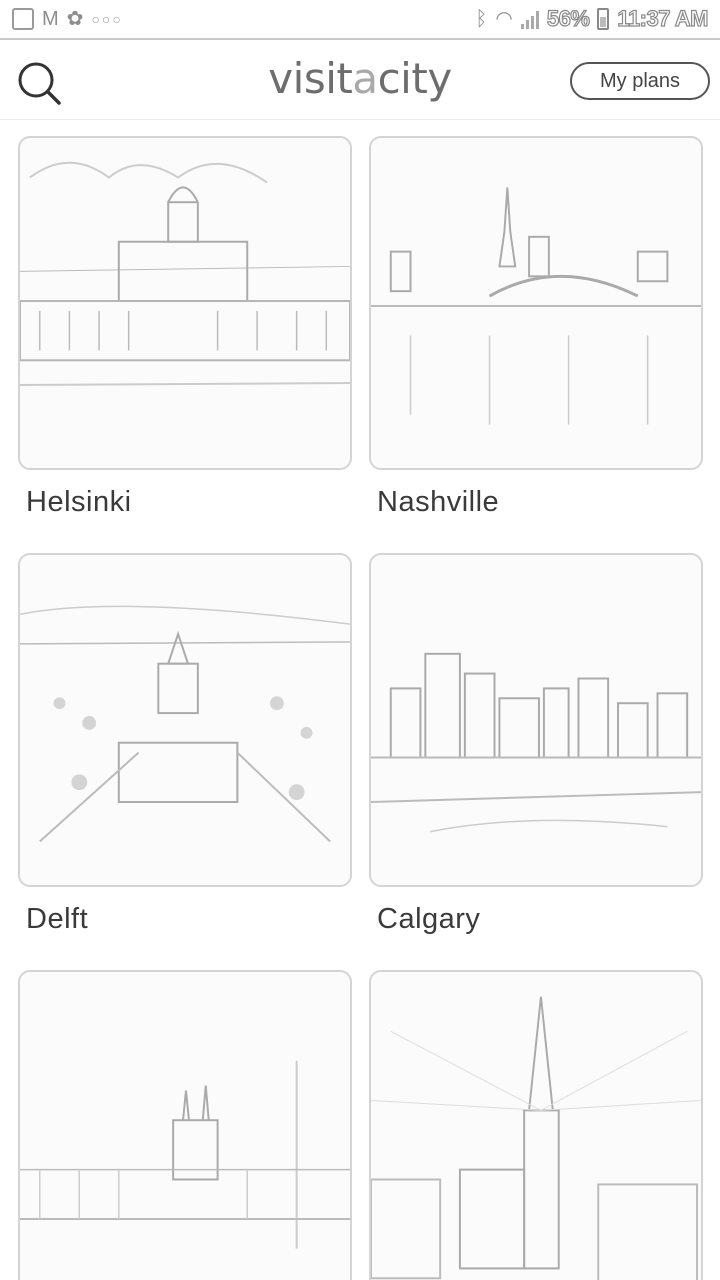 Image resolution: width=720 pixels, height=1280 pixels. Describe the element at coordinates (415, 78) in the screenshot. I see `brand-suffix: city` at that location.